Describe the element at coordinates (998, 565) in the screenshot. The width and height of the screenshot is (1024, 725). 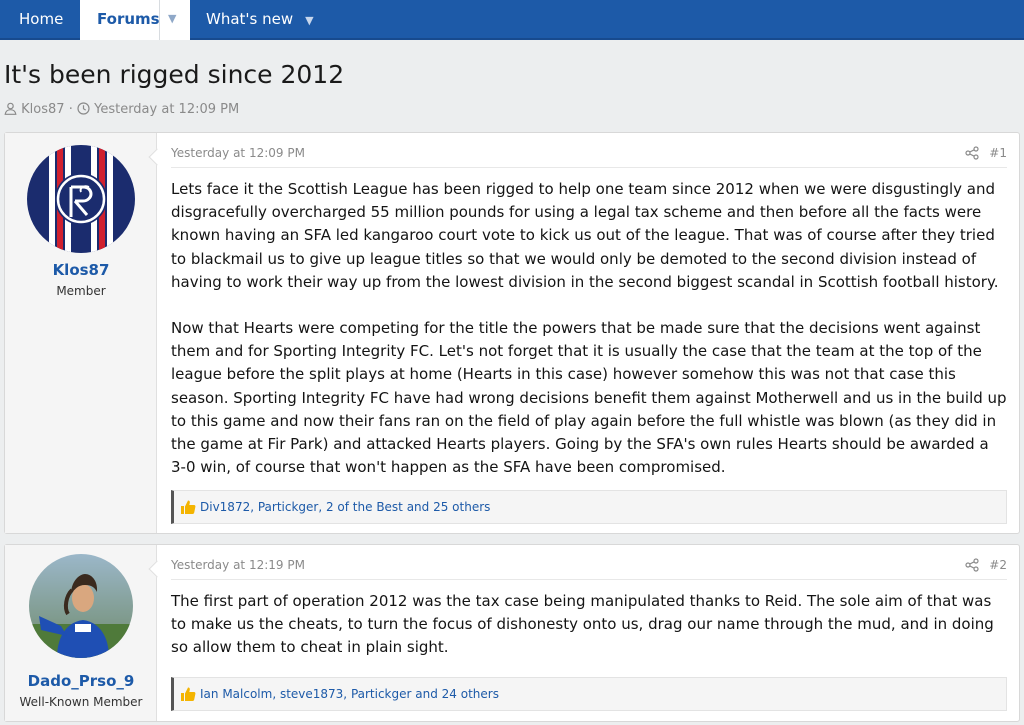
I see `post-number: #2` at that location.